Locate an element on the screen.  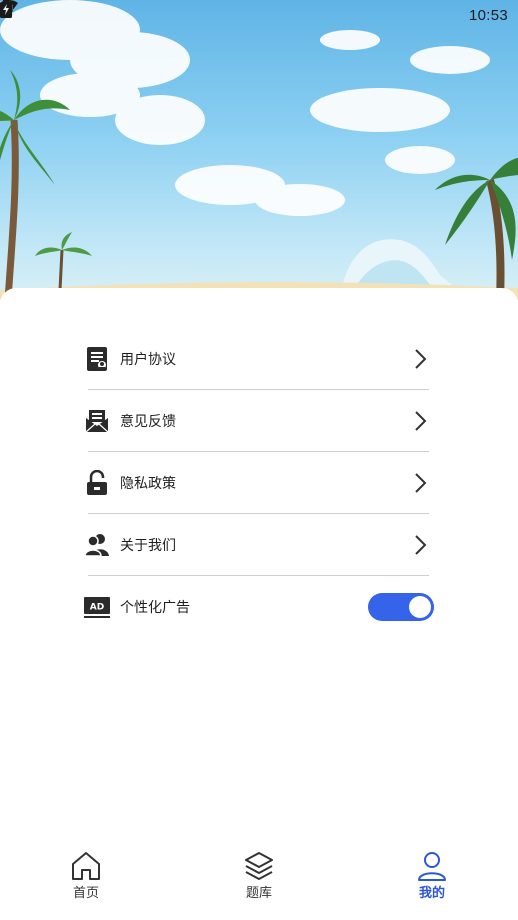
menu-item-feedback: 意见反馈 is located at coordinates (259, 421).